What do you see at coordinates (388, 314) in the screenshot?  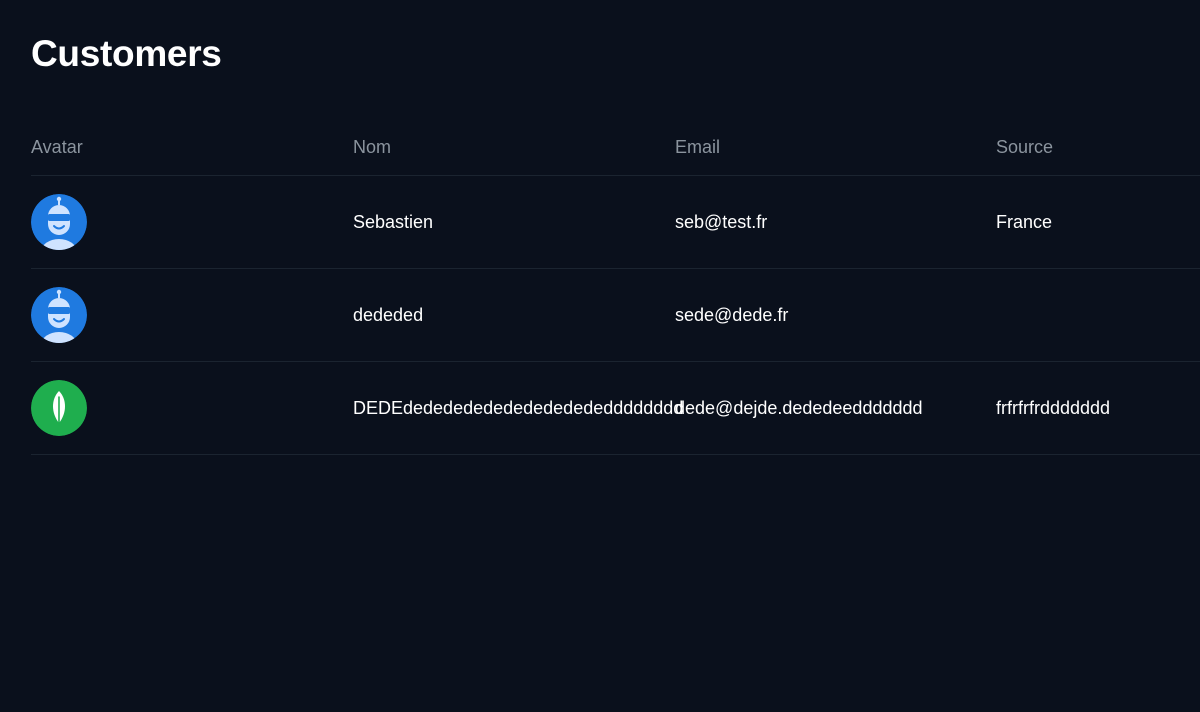 I see `customer-name: dededed` at bounding box center [388, 314].